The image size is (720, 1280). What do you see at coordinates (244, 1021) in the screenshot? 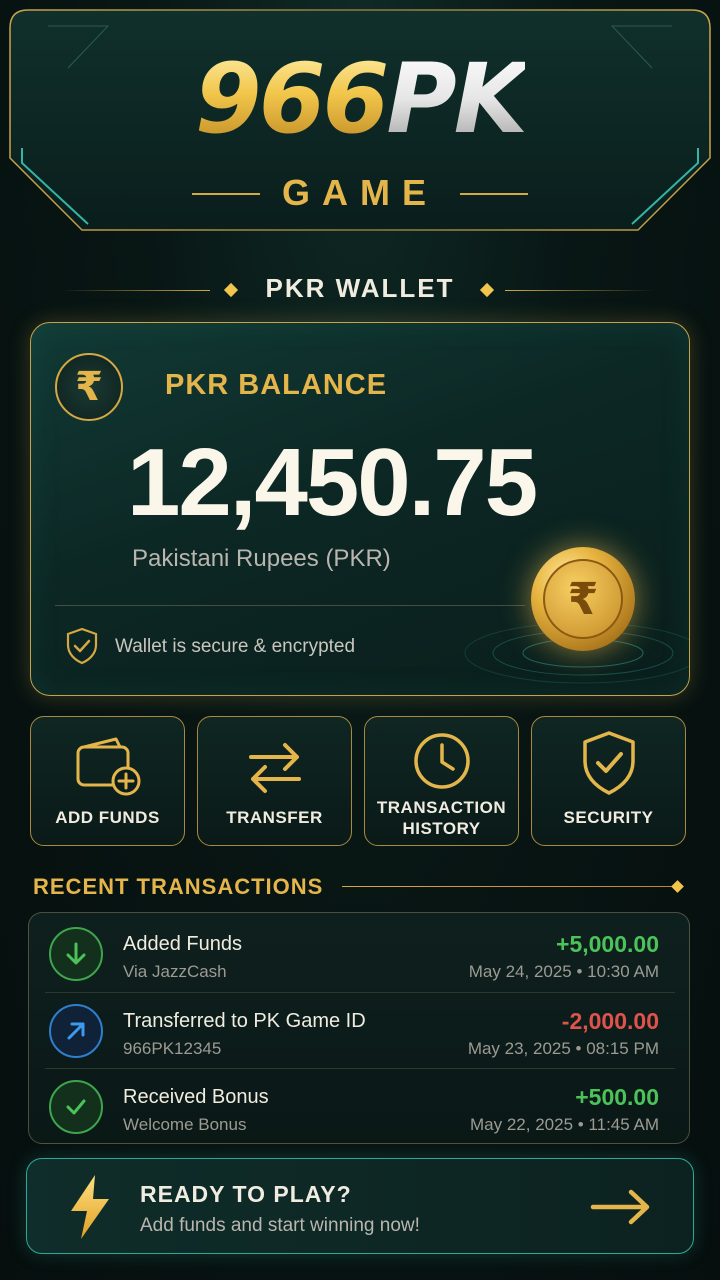
I see `transaction-title: Transferred to PK Game ID` at bounding box center [244, 1021].